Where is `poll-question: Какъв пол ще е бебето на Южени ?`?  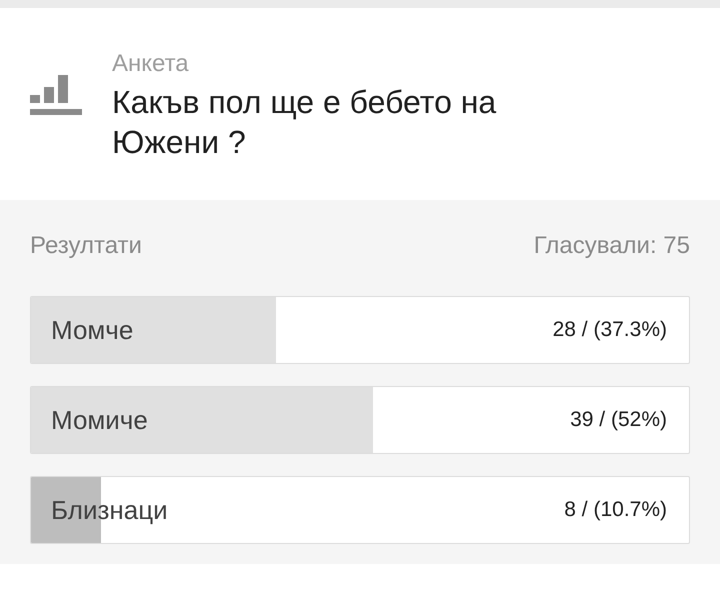 poll-question: Какъв пол ще е бебето на Южени ? is located at coordinates (305, 122).